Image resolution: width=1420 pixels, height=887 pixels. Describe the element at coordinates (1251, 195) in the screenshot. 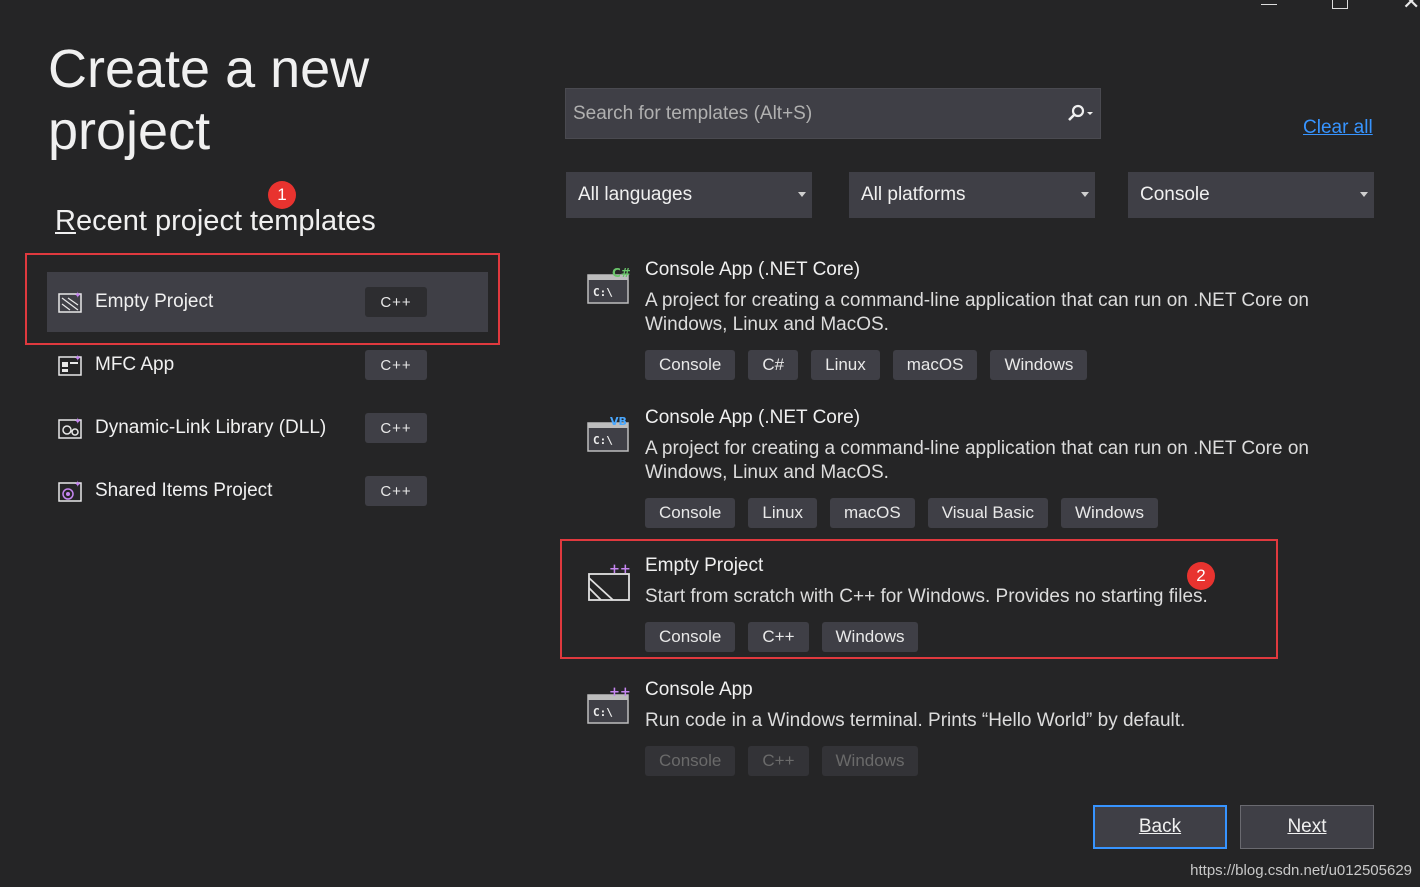

I see `project-type-filter-dropdown: Console` at that location.